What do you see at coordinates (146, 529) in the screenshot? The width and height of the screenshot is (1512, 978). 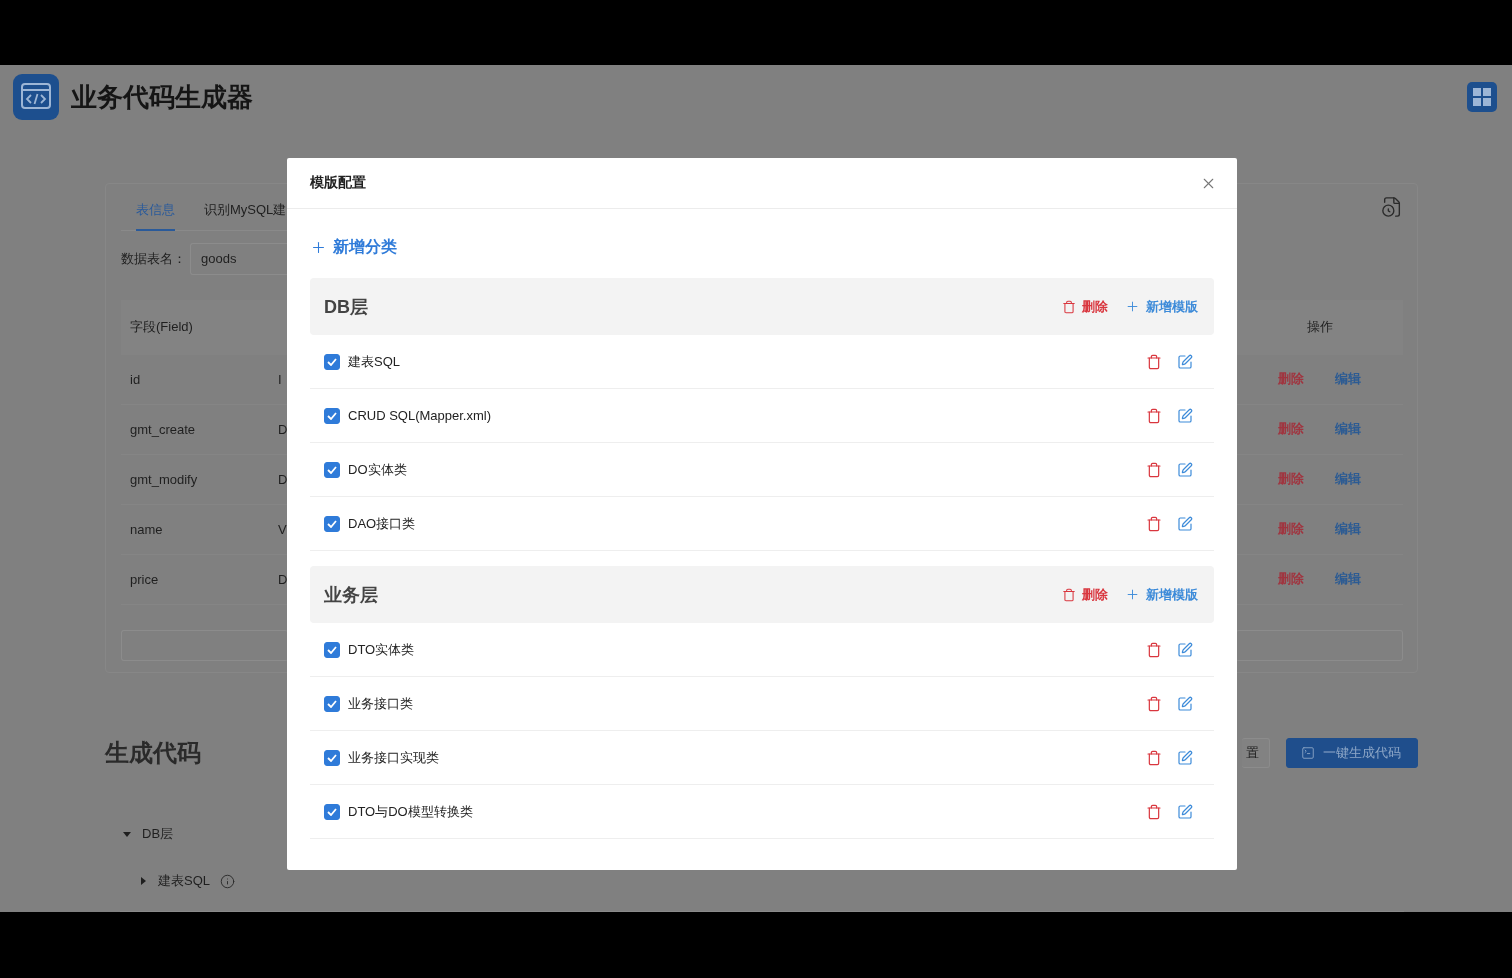 I see `table-cell-text: name` at bounding box center [146, 529].